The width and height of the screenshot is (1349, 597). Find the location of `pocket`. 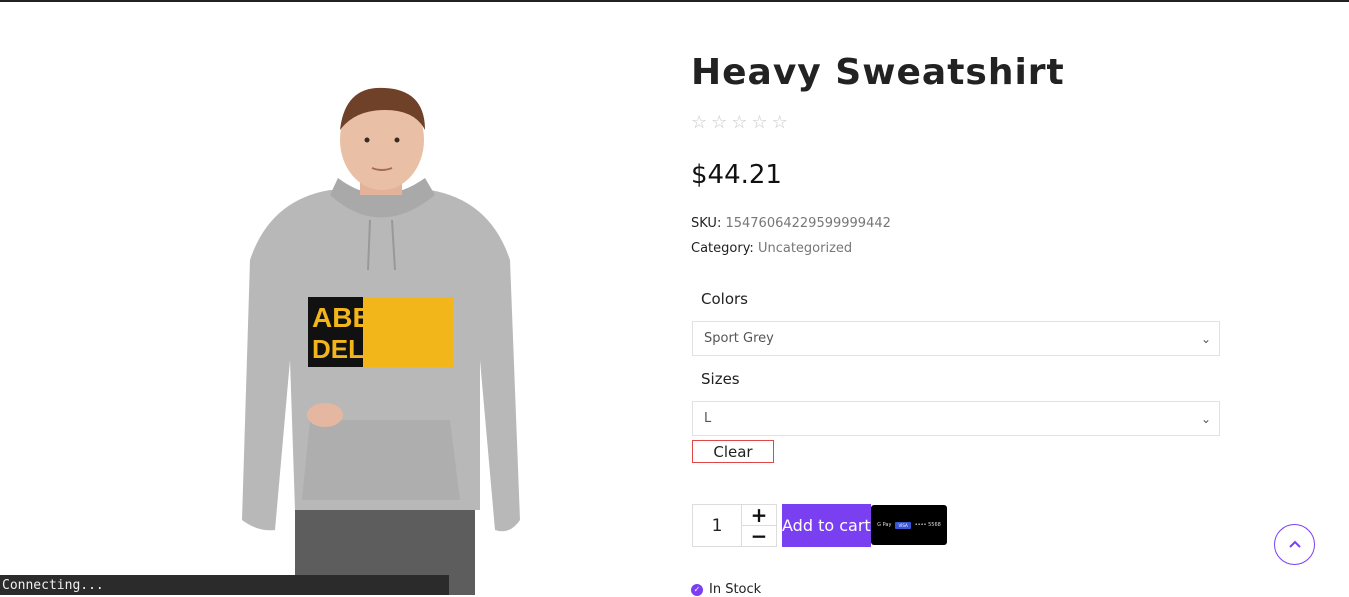

pocket is located at coordinates (381, 460).